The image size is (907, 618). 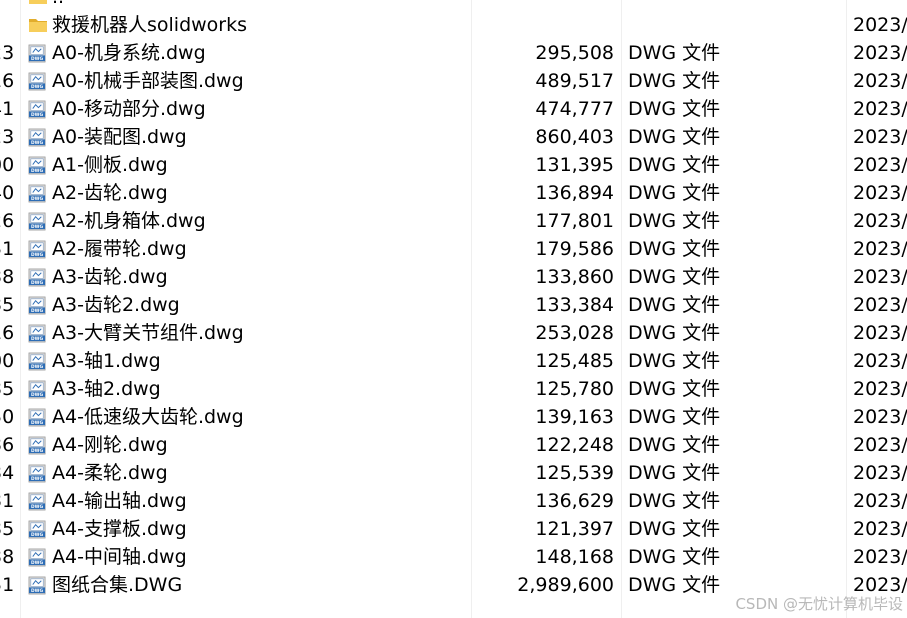 I want to click on file-name: A4-柔轮.dwg, so click(x=110, y=473).